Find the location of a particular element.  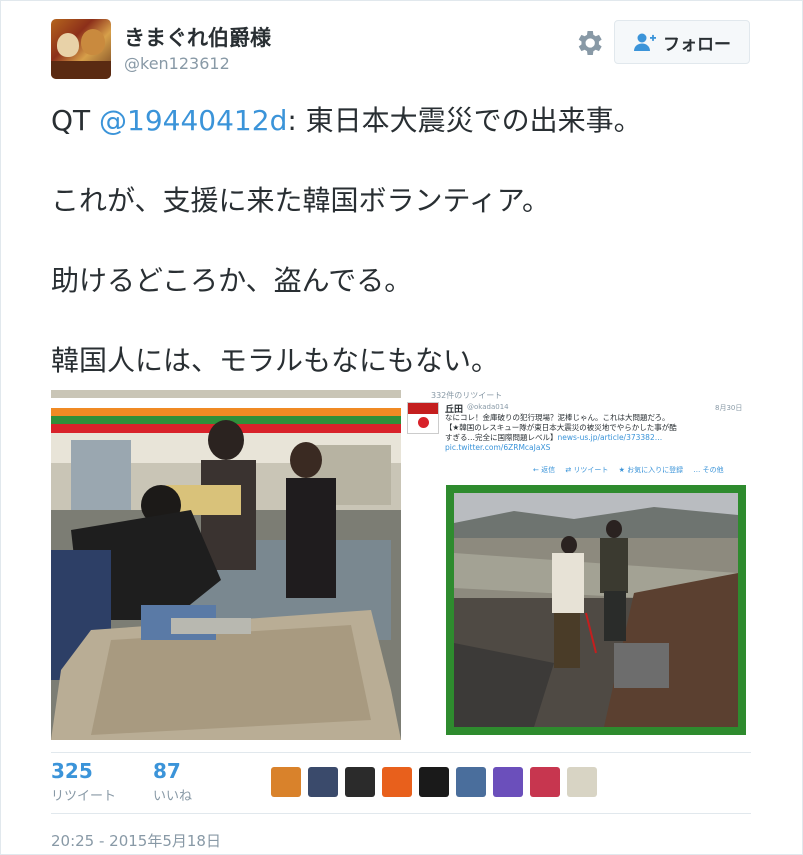

embedded-pic-link: pic.twitter.com/6ZRMcaJaXS is located at coordinates (498, 447).